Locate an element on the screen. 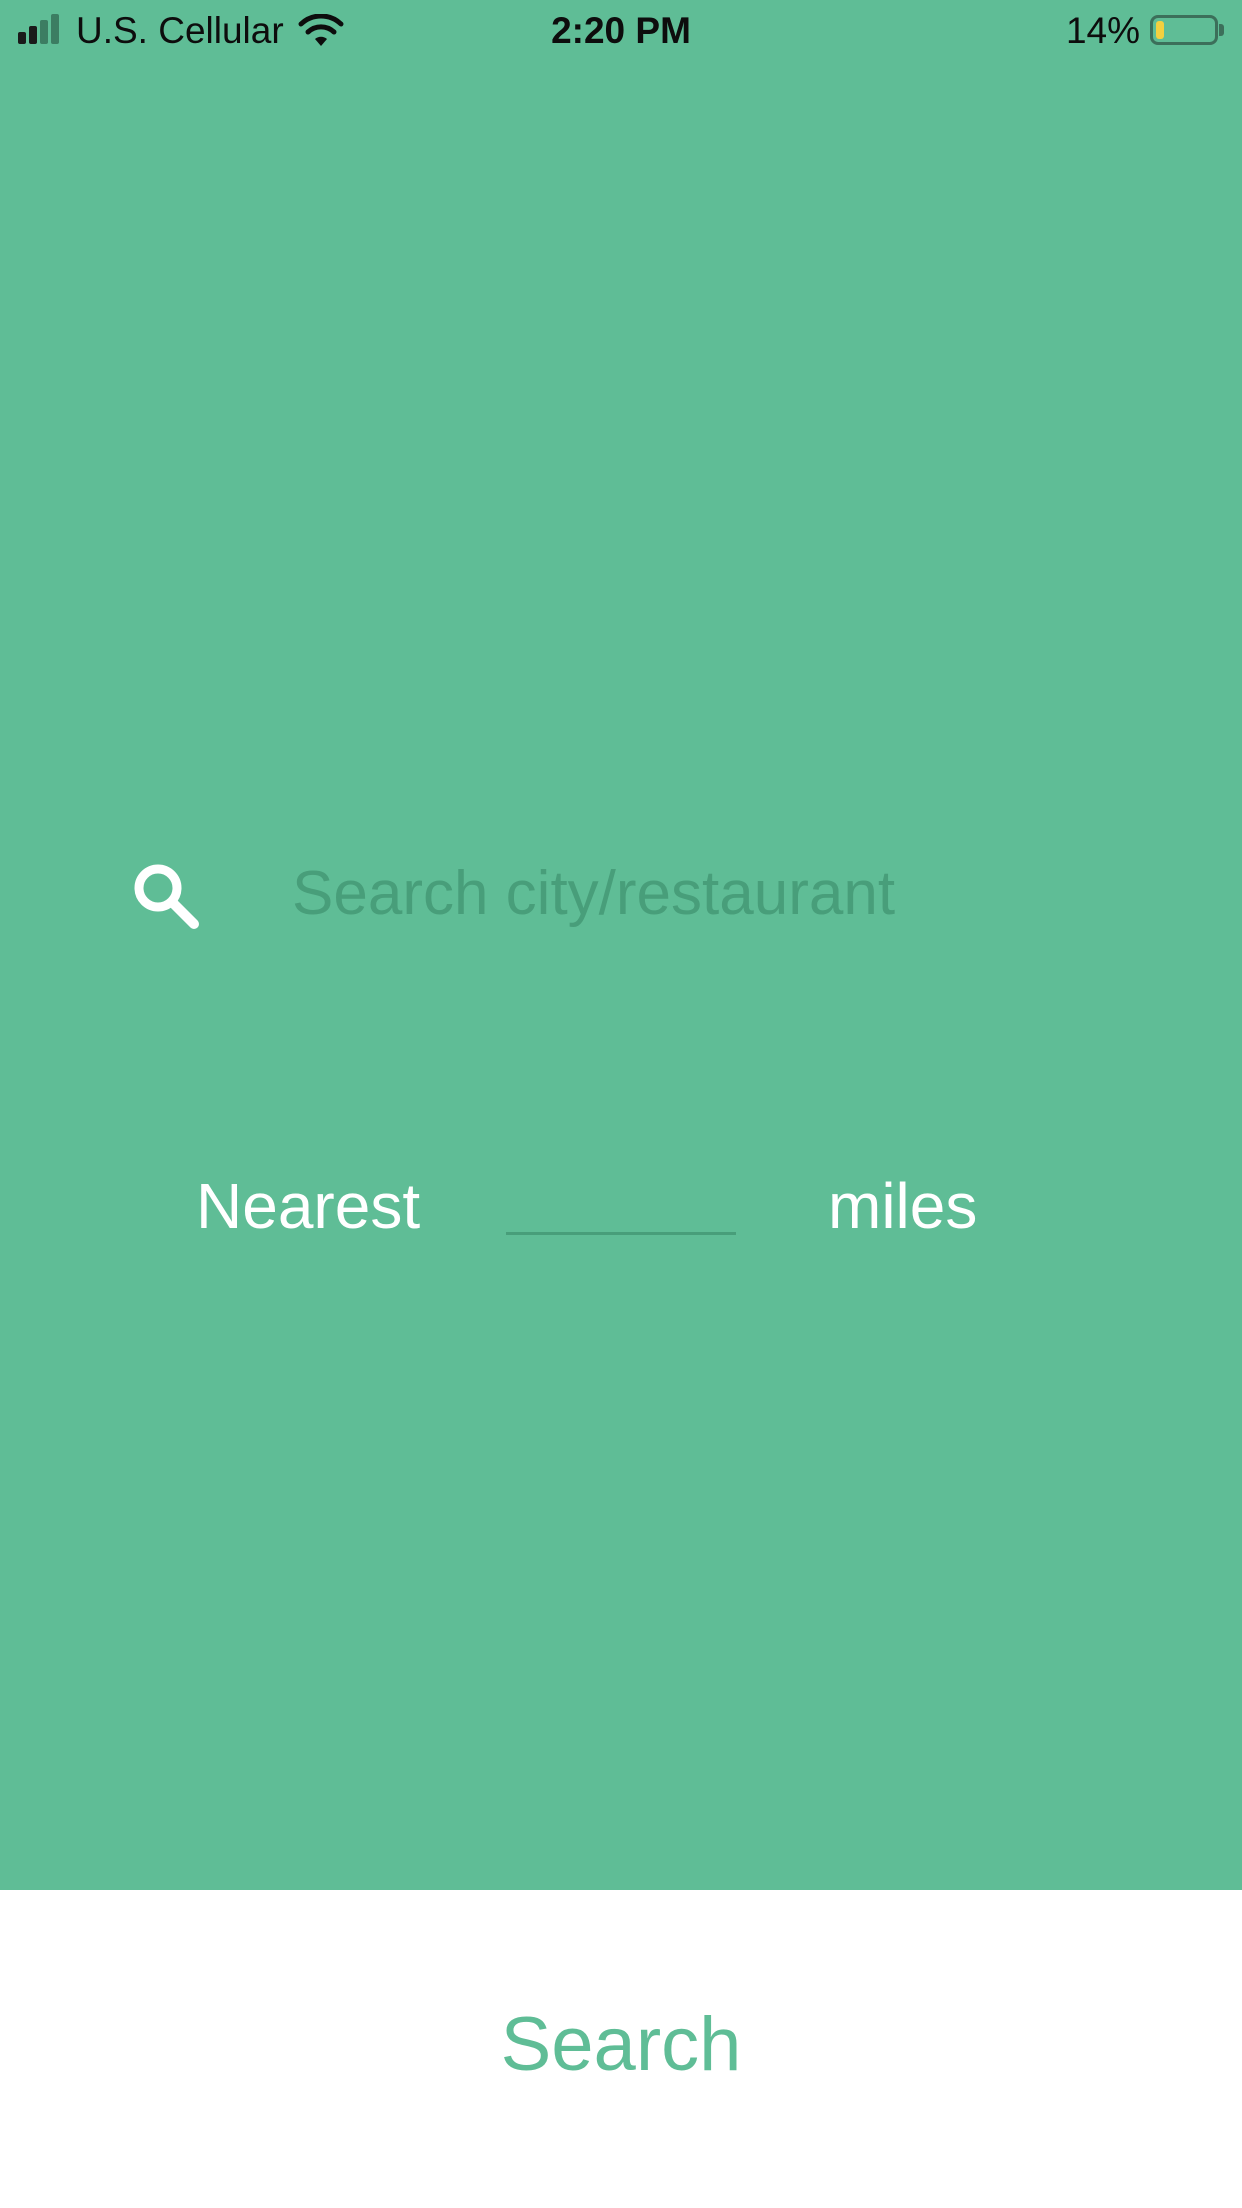 The height and width of the screenshot is (2208, 1242). search-icon is located at coordinates (166, 896).